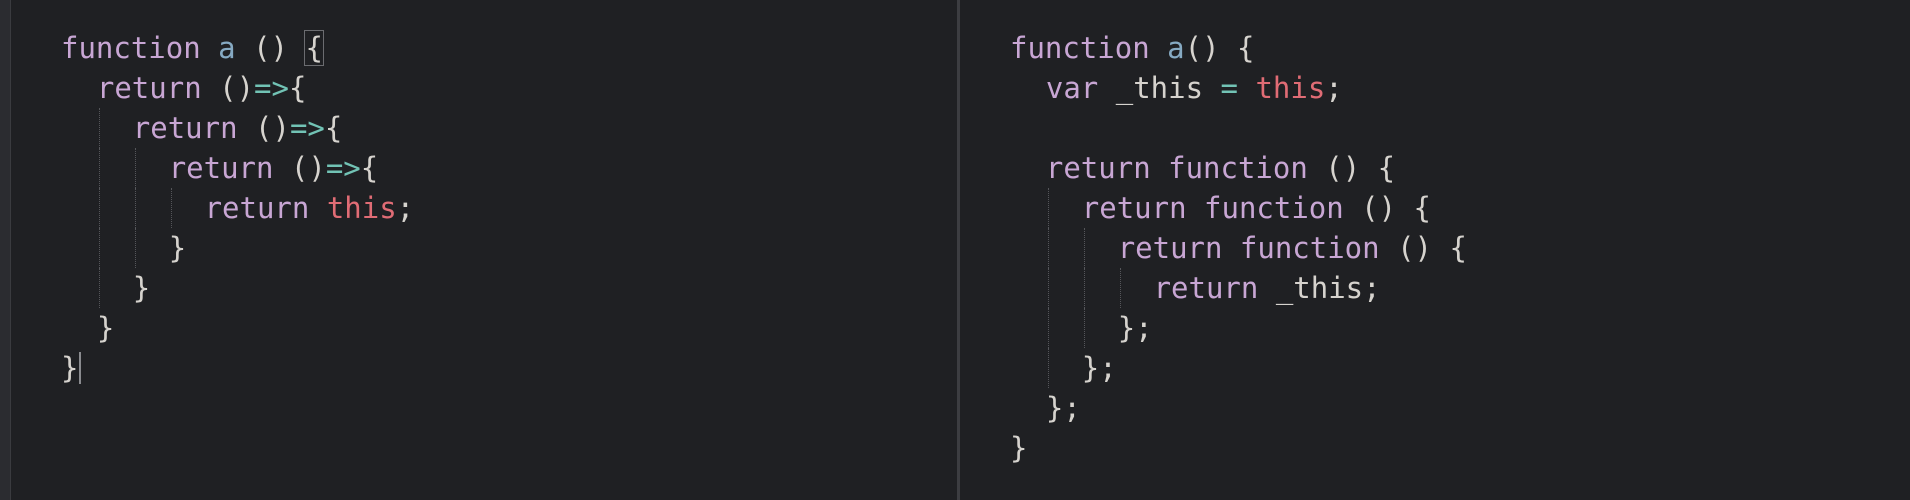 The width and height of the screenshot is (1910, 500). I want to click on code-line: var _this = this;, so click(1238, 88).